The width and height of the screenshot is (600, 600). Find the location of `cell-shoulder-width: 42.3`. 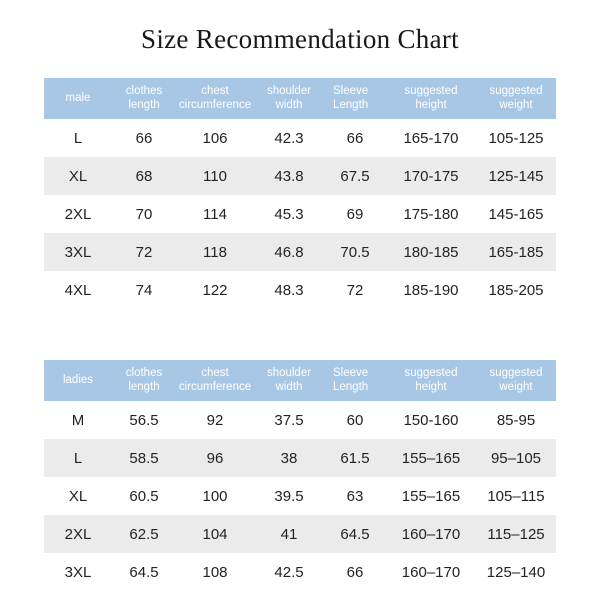

cell-shoulder-width: 42.3 is located at coordinates (289, 138).